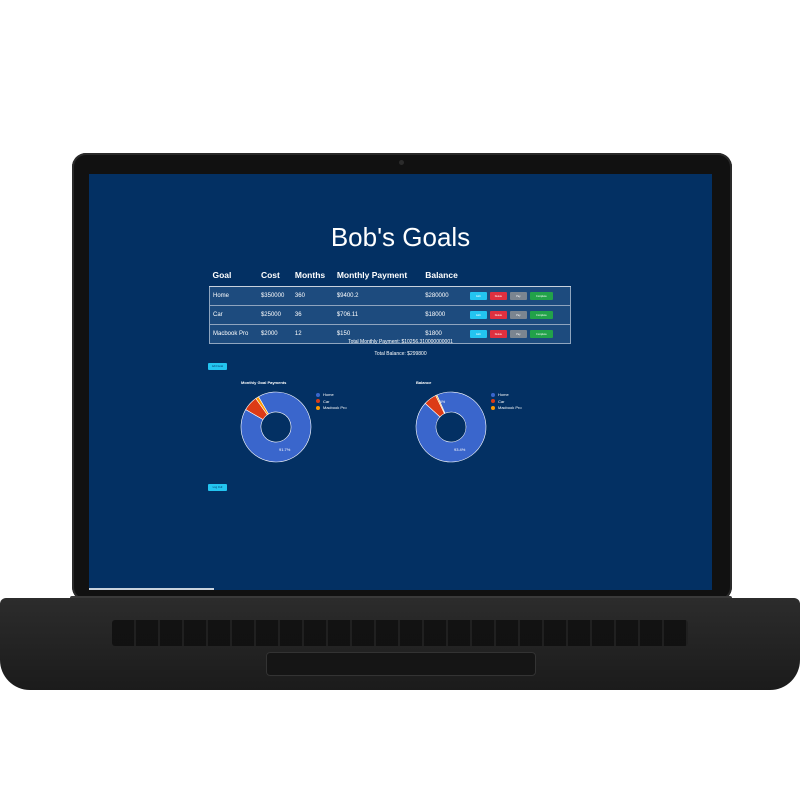 The width and height of the screenshot is (800, 800). Describe the element at coordinates (264, 382) in the screenshot. I see `chart-title-monthly: Monthly Goal Payments` at that location.